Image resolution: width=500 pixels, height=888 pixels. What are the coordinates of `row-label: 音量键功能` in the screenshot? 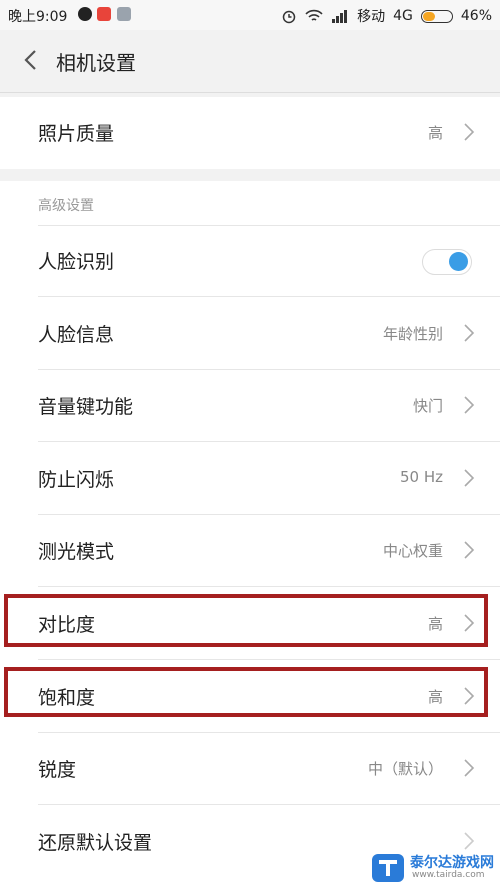 It's located at (86, 407).